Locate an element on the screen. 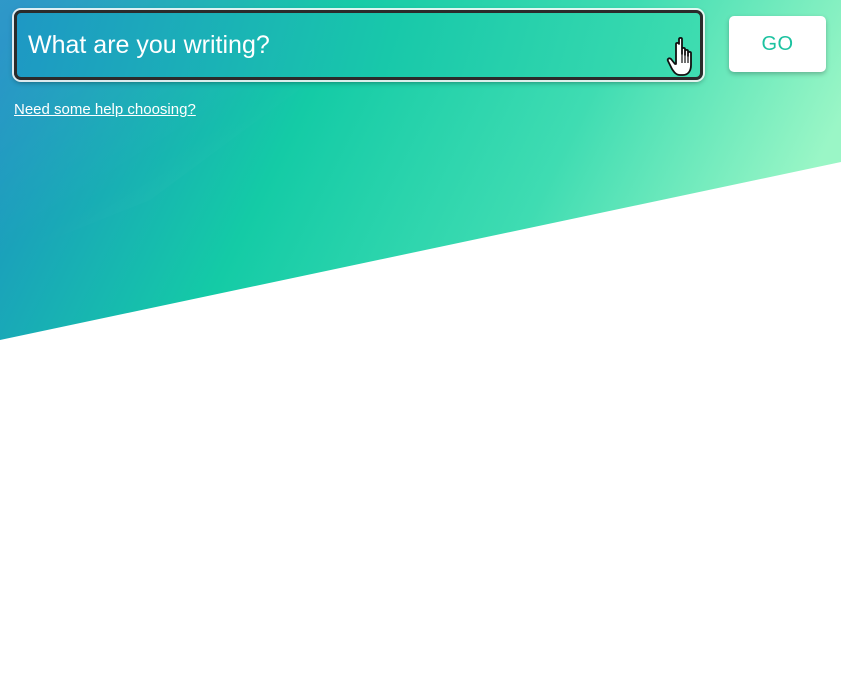  go-button: GO is located at coordinates (777, 44).